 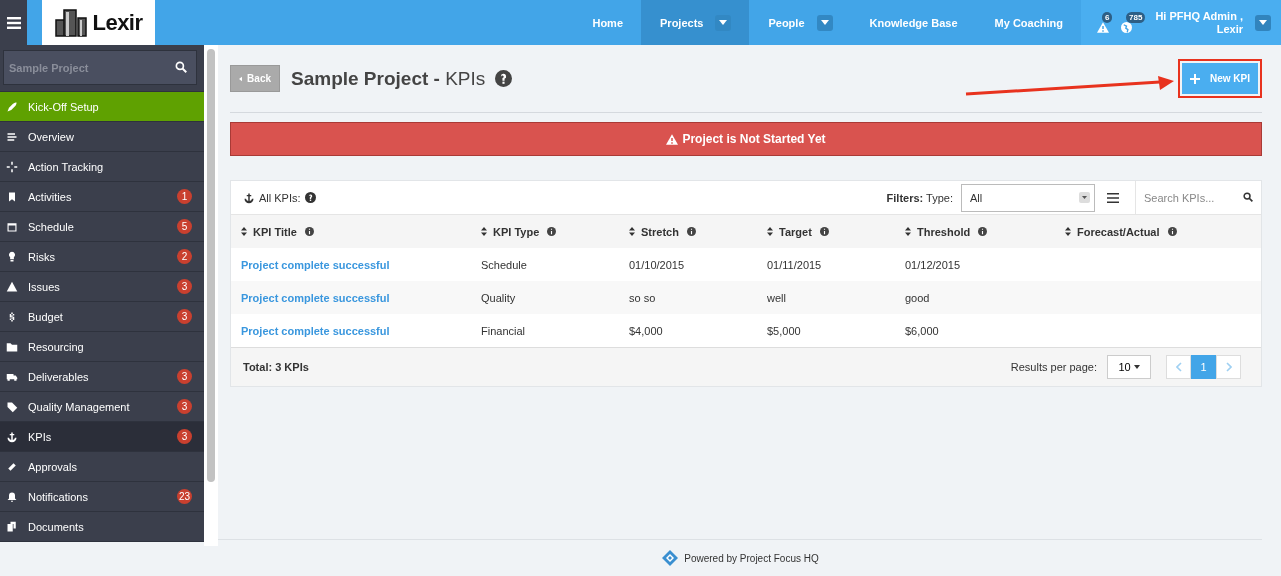 I want to click on sidebar-item: Budget 3, so click(x=102, y=317).